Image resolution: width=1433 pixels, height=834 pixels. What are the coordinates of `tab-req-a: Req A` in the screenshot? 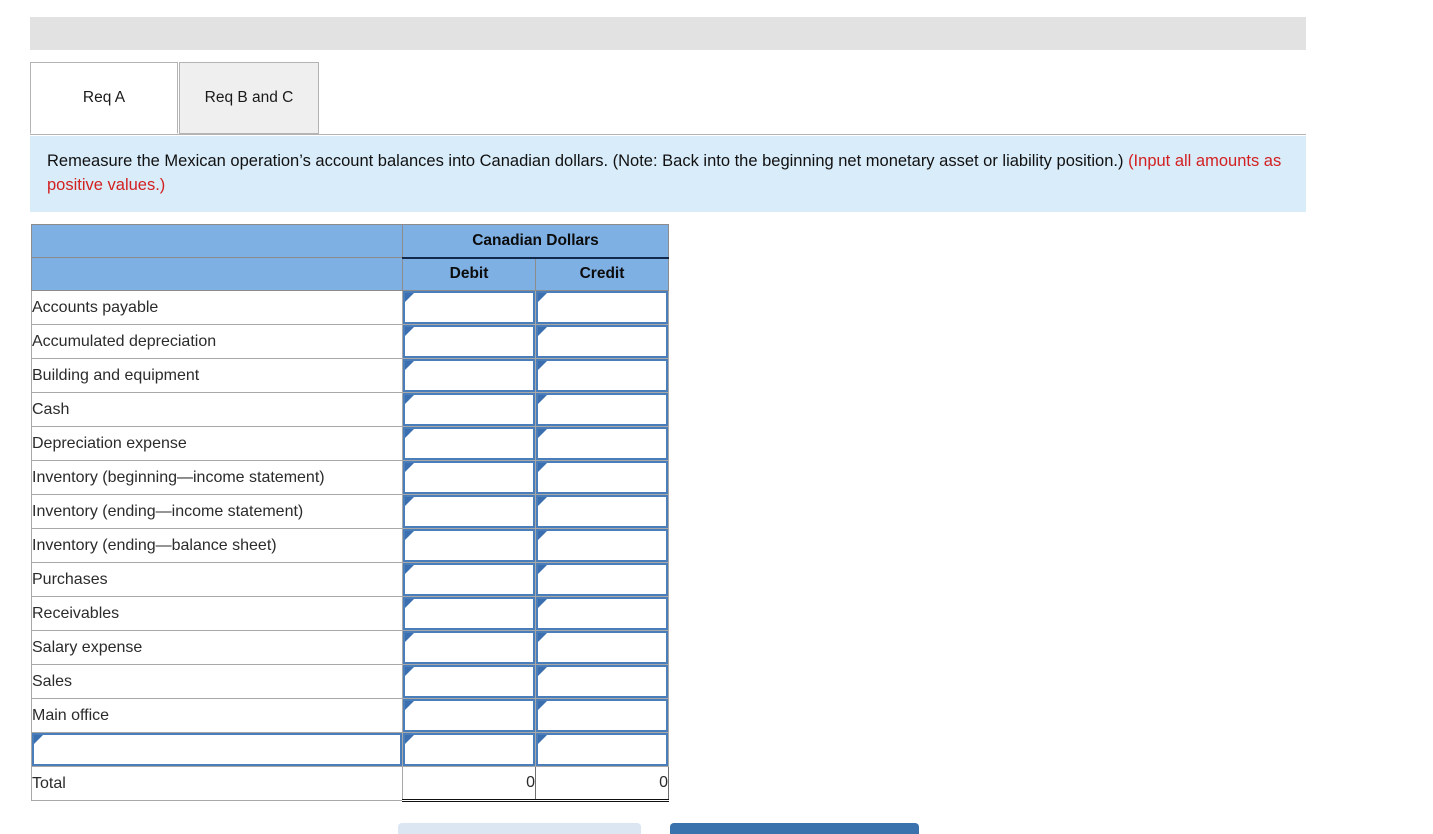 It's located at (104, 98).